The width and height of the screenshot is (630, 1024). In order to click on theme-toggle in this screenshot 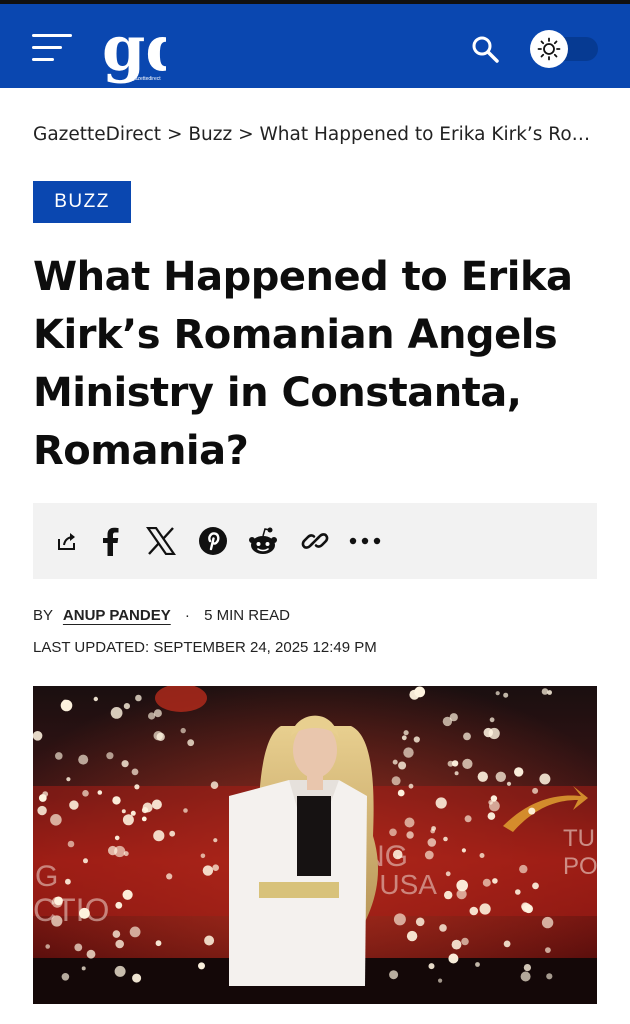, I will do `click(564, 49)`.